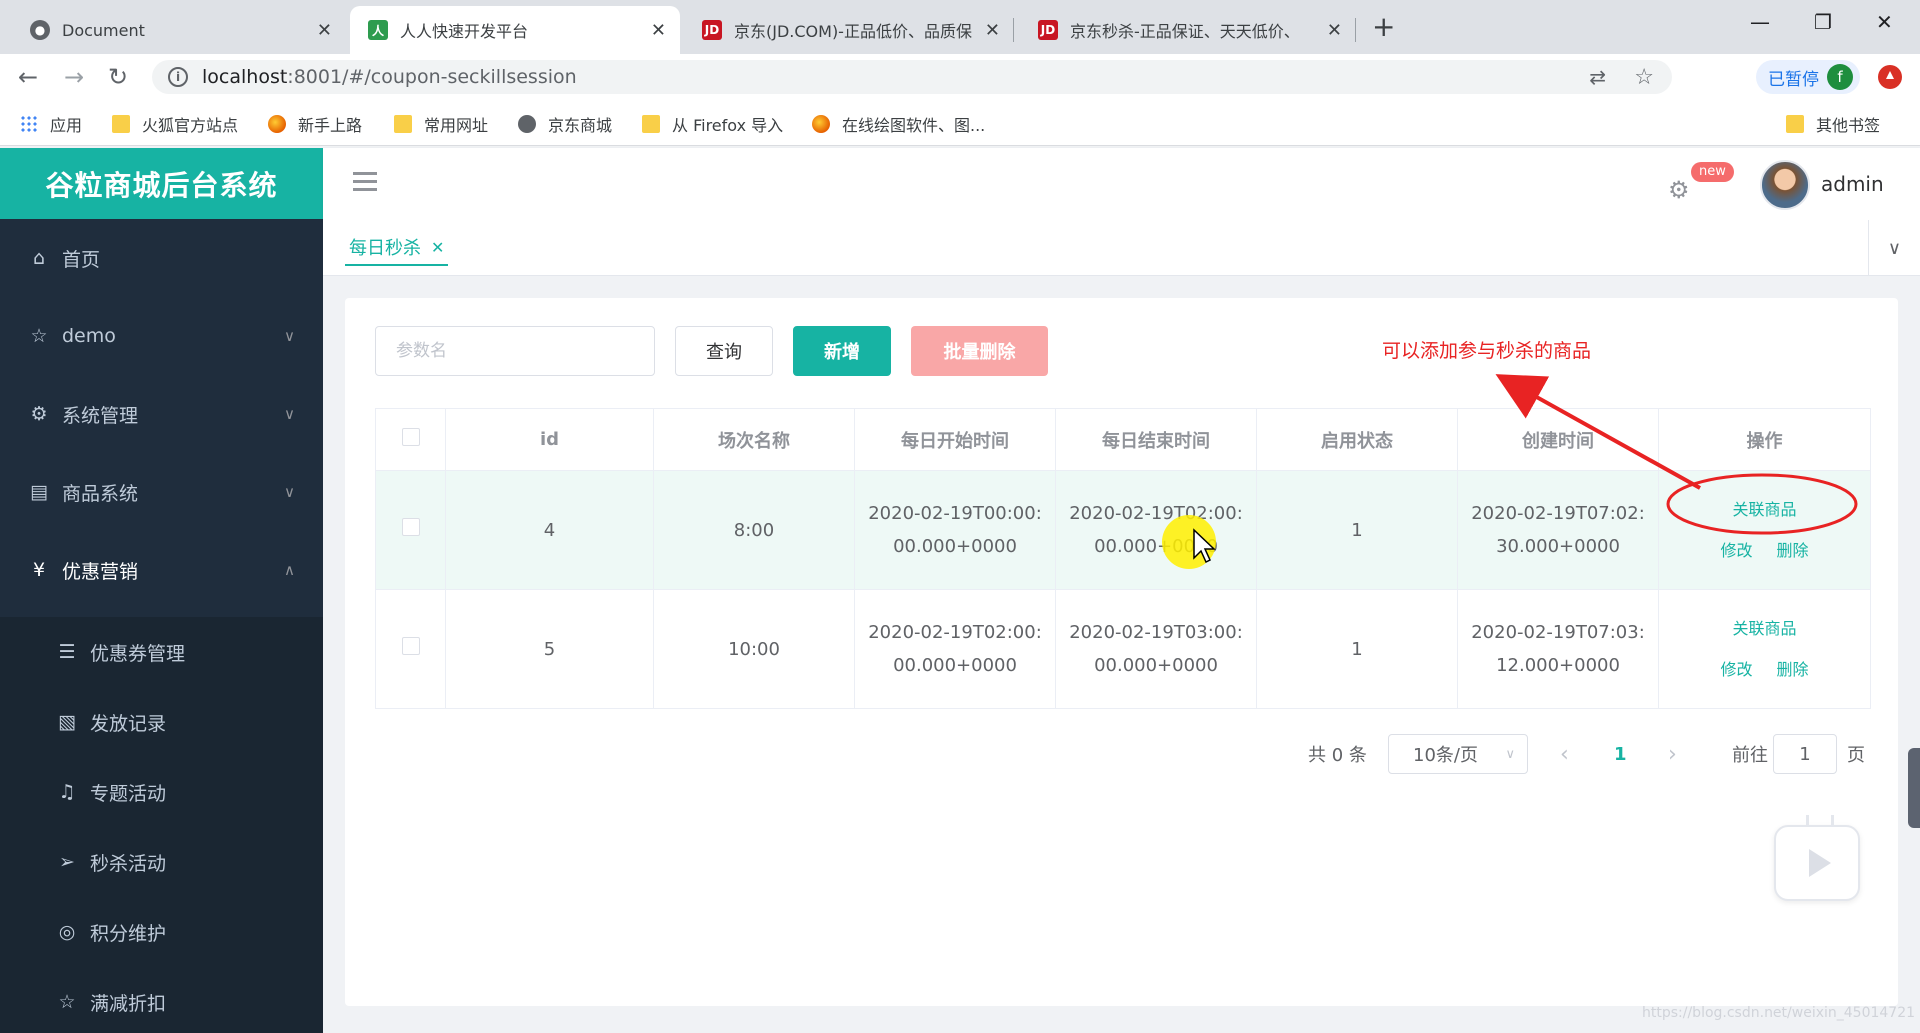 The height and width of the screenshot is (1033, 1920). I want to click on bookmark-other: 其他书签, so click(1833, 124).